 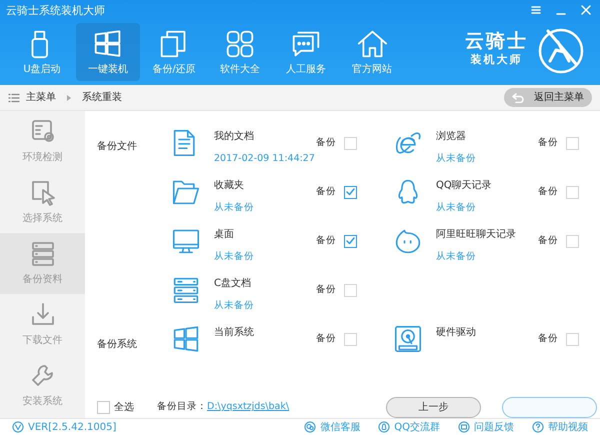 What do you see at coordinates (332, 427) in the screenshot?
I see `footer-link: 微信客服` at bounding box center [332, 427].